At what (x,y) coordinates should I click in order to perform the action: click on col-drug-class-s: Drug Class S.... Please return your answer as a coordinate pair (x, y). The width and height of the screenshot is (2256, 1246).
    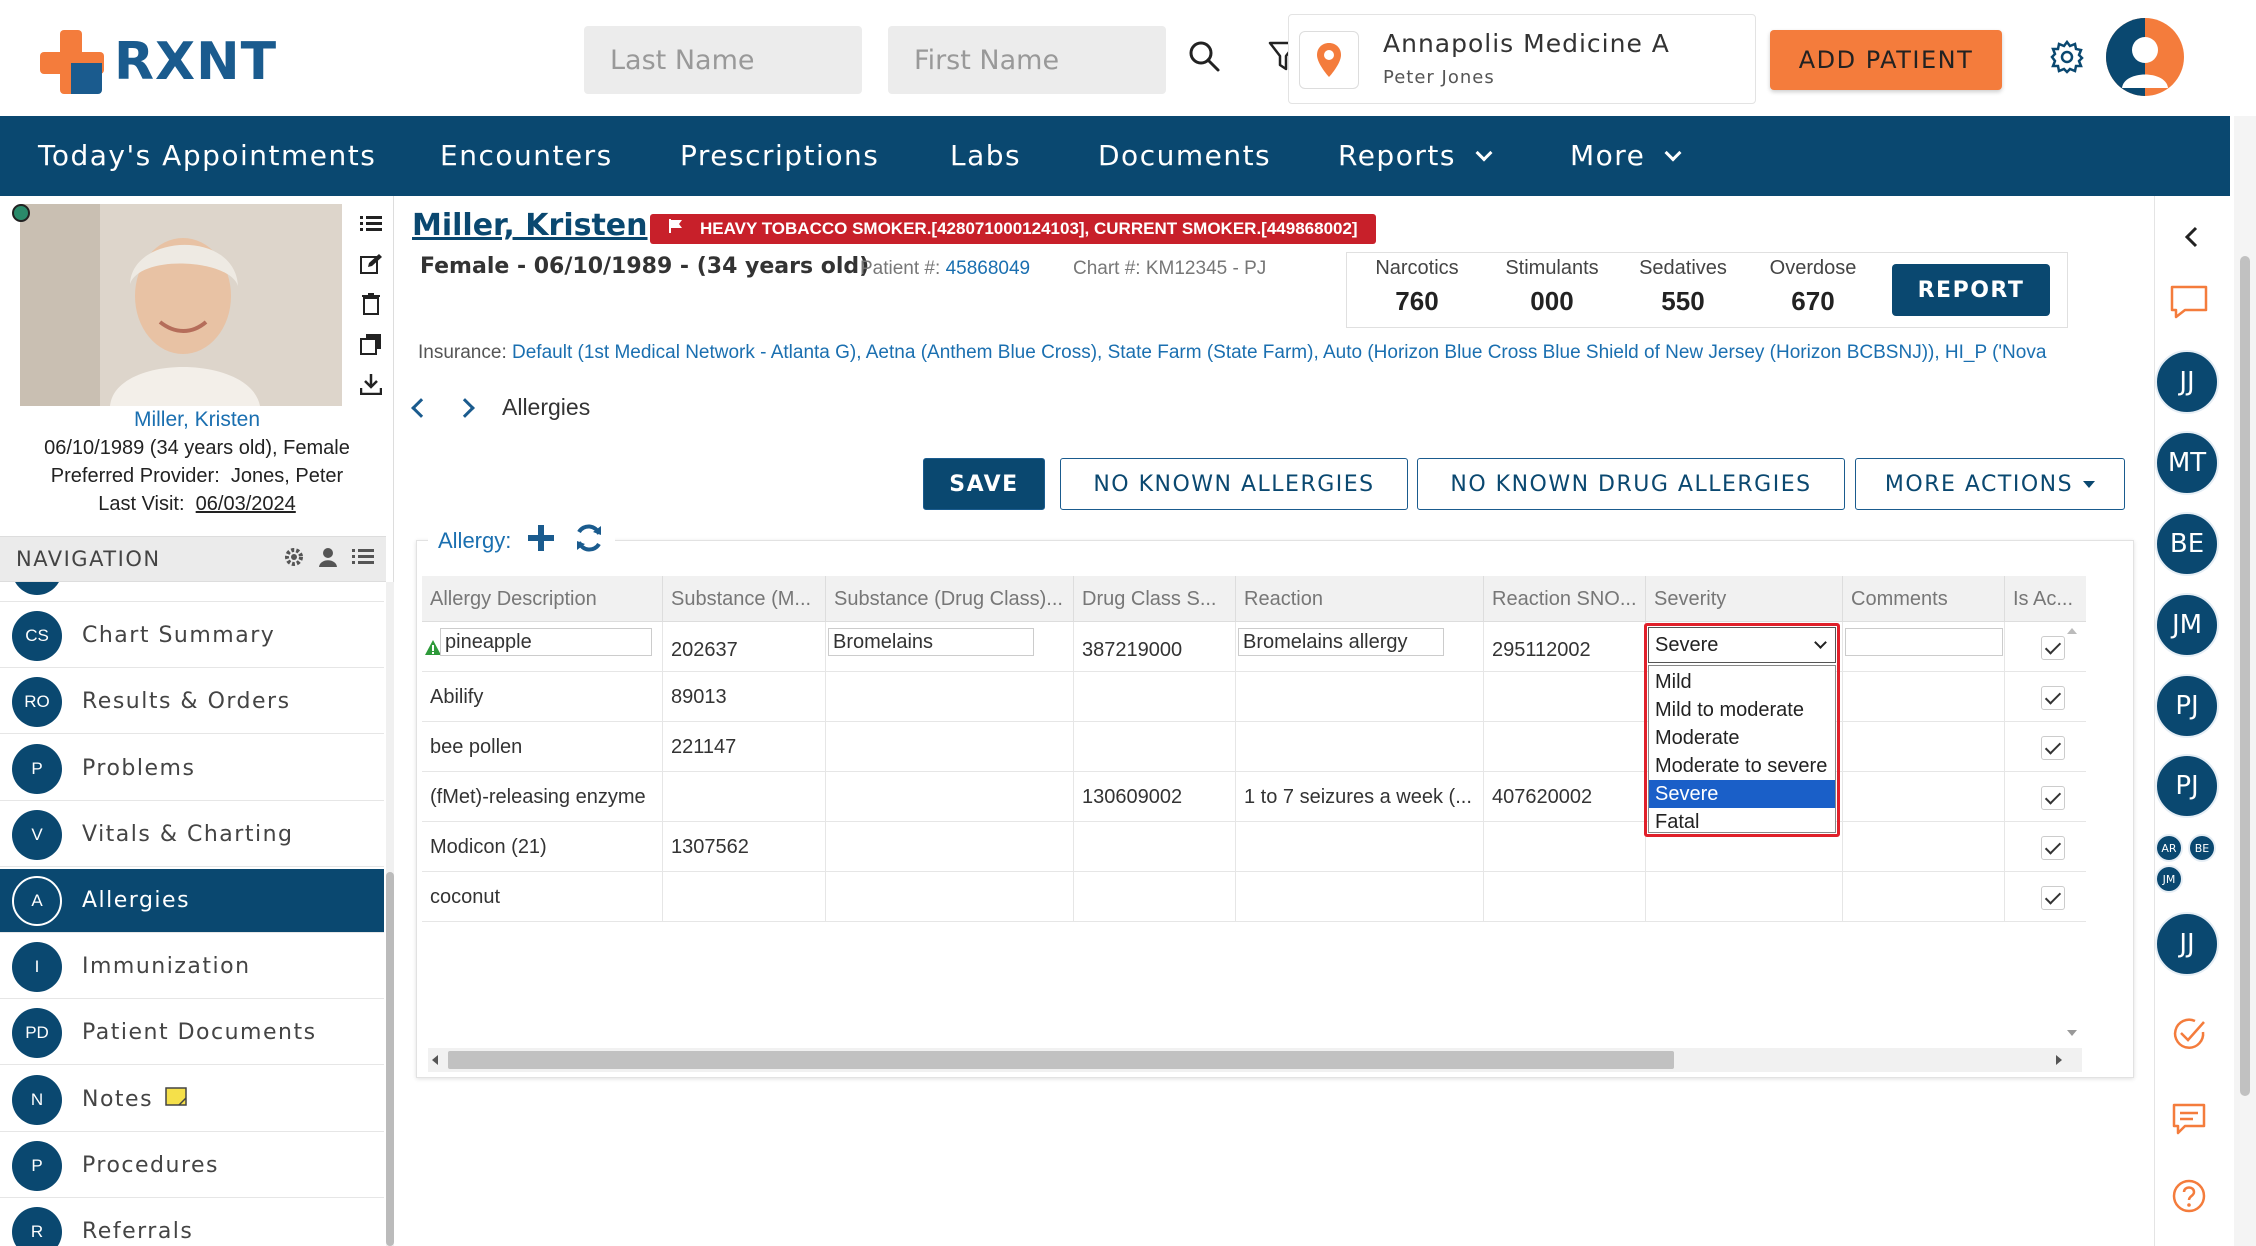
    Looking at the image, I should click on (1155, 599).